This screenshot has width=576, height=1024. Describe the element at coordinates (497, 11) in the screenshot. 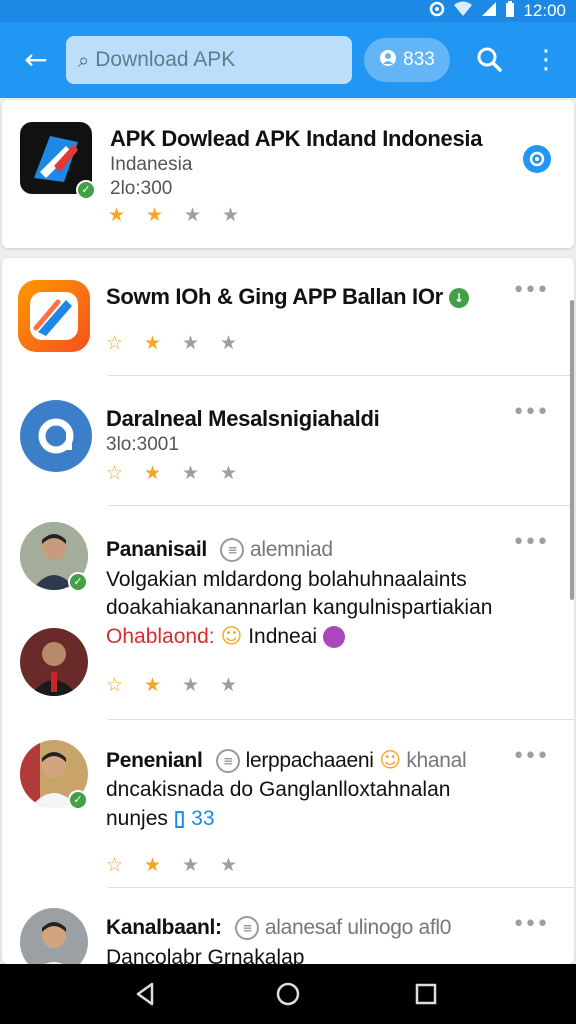

I see `status-icons: 12:00` at that location.